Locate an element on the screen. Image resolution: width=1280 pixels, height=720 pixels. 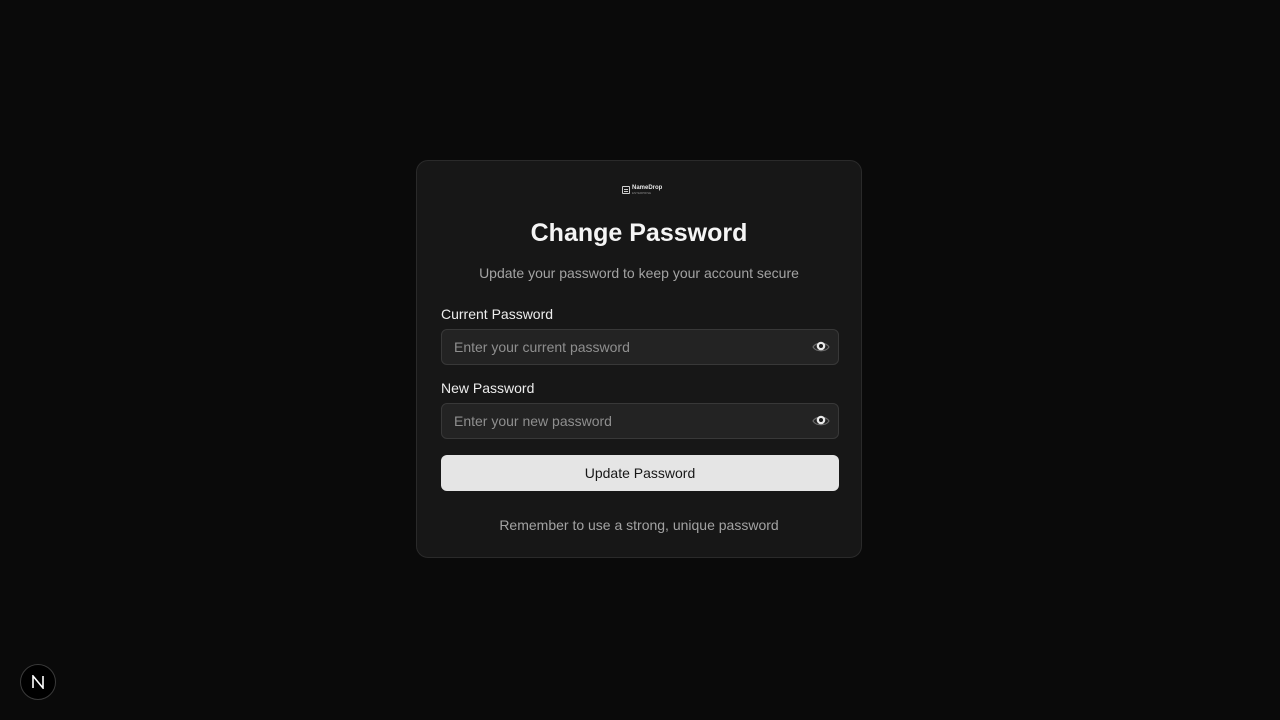
logo-text: NameDrop ENTERPRISE is located at coordinates (647, 190).